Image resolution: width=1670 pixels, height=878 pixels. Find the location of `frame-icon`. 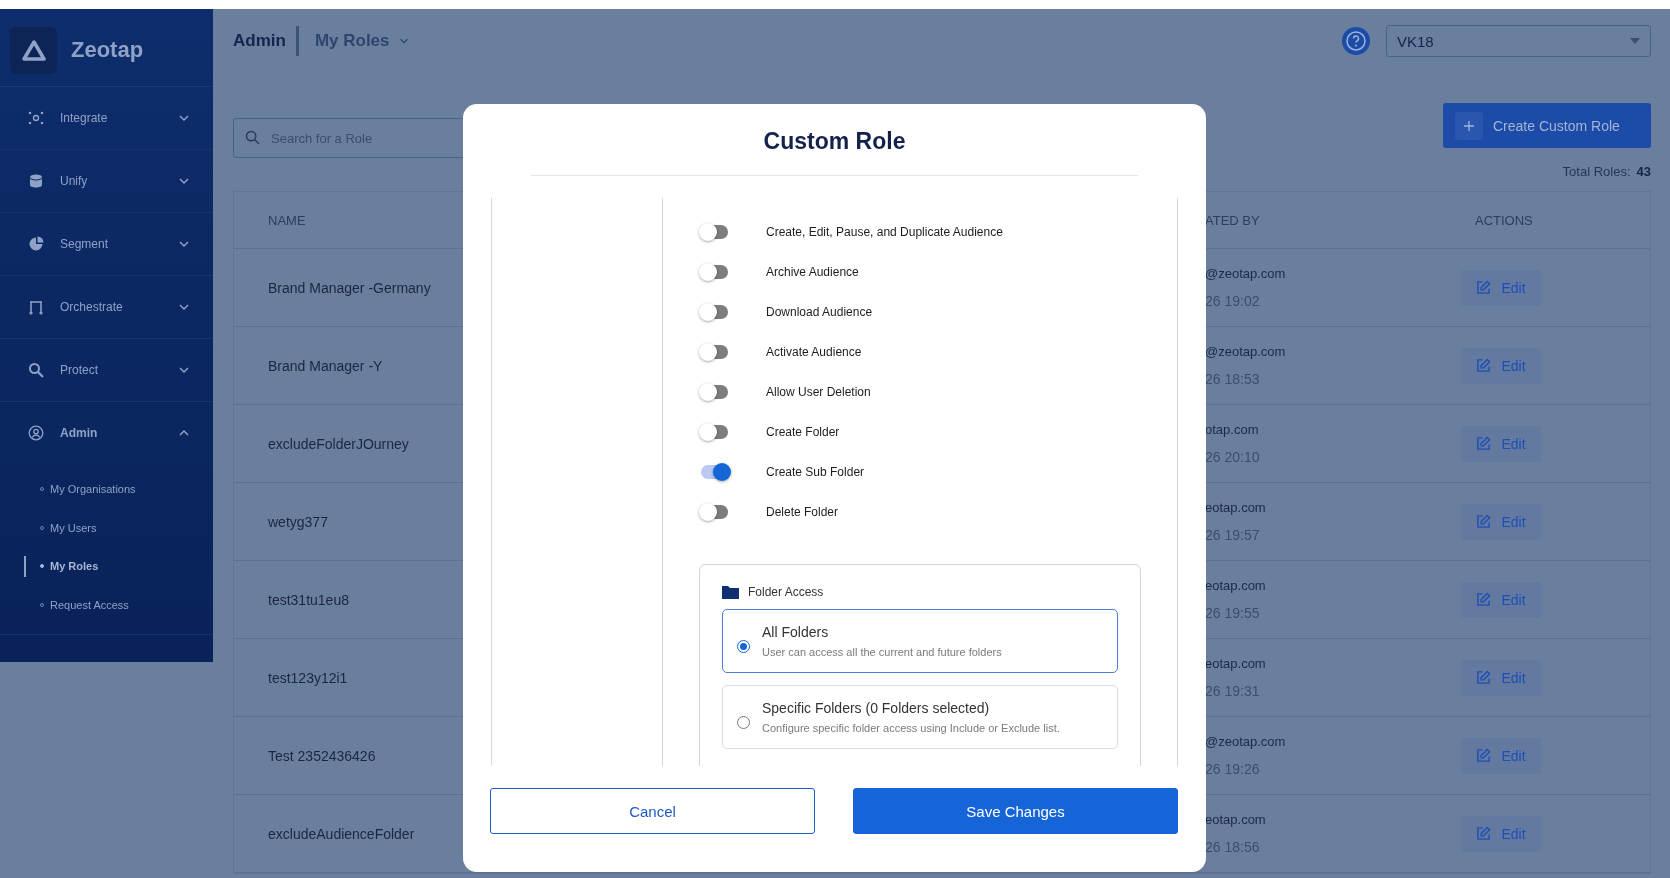

frame-icon is located at coordinates (36, 307).